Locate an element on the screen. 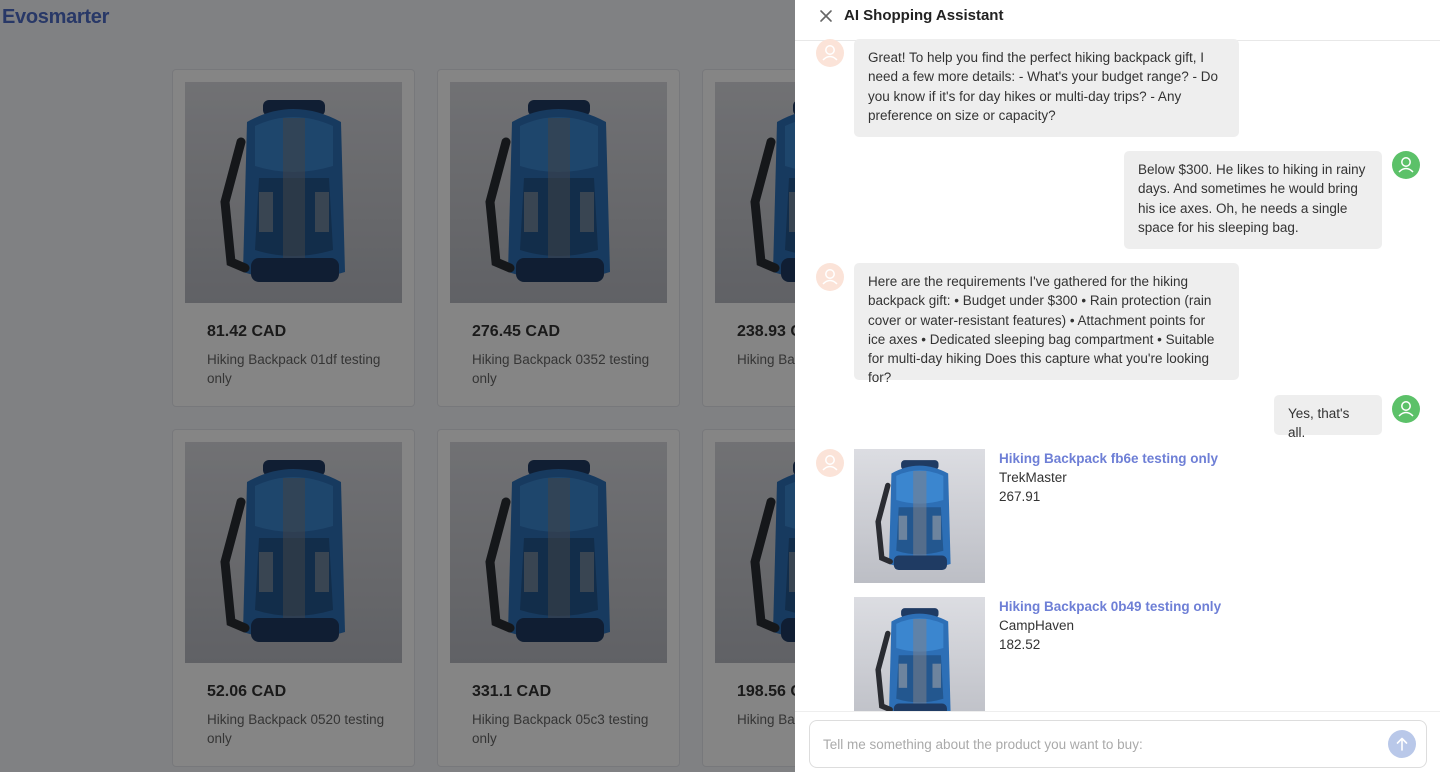  user-message: Yes, that's all. is located at coordinates (1328, 417).